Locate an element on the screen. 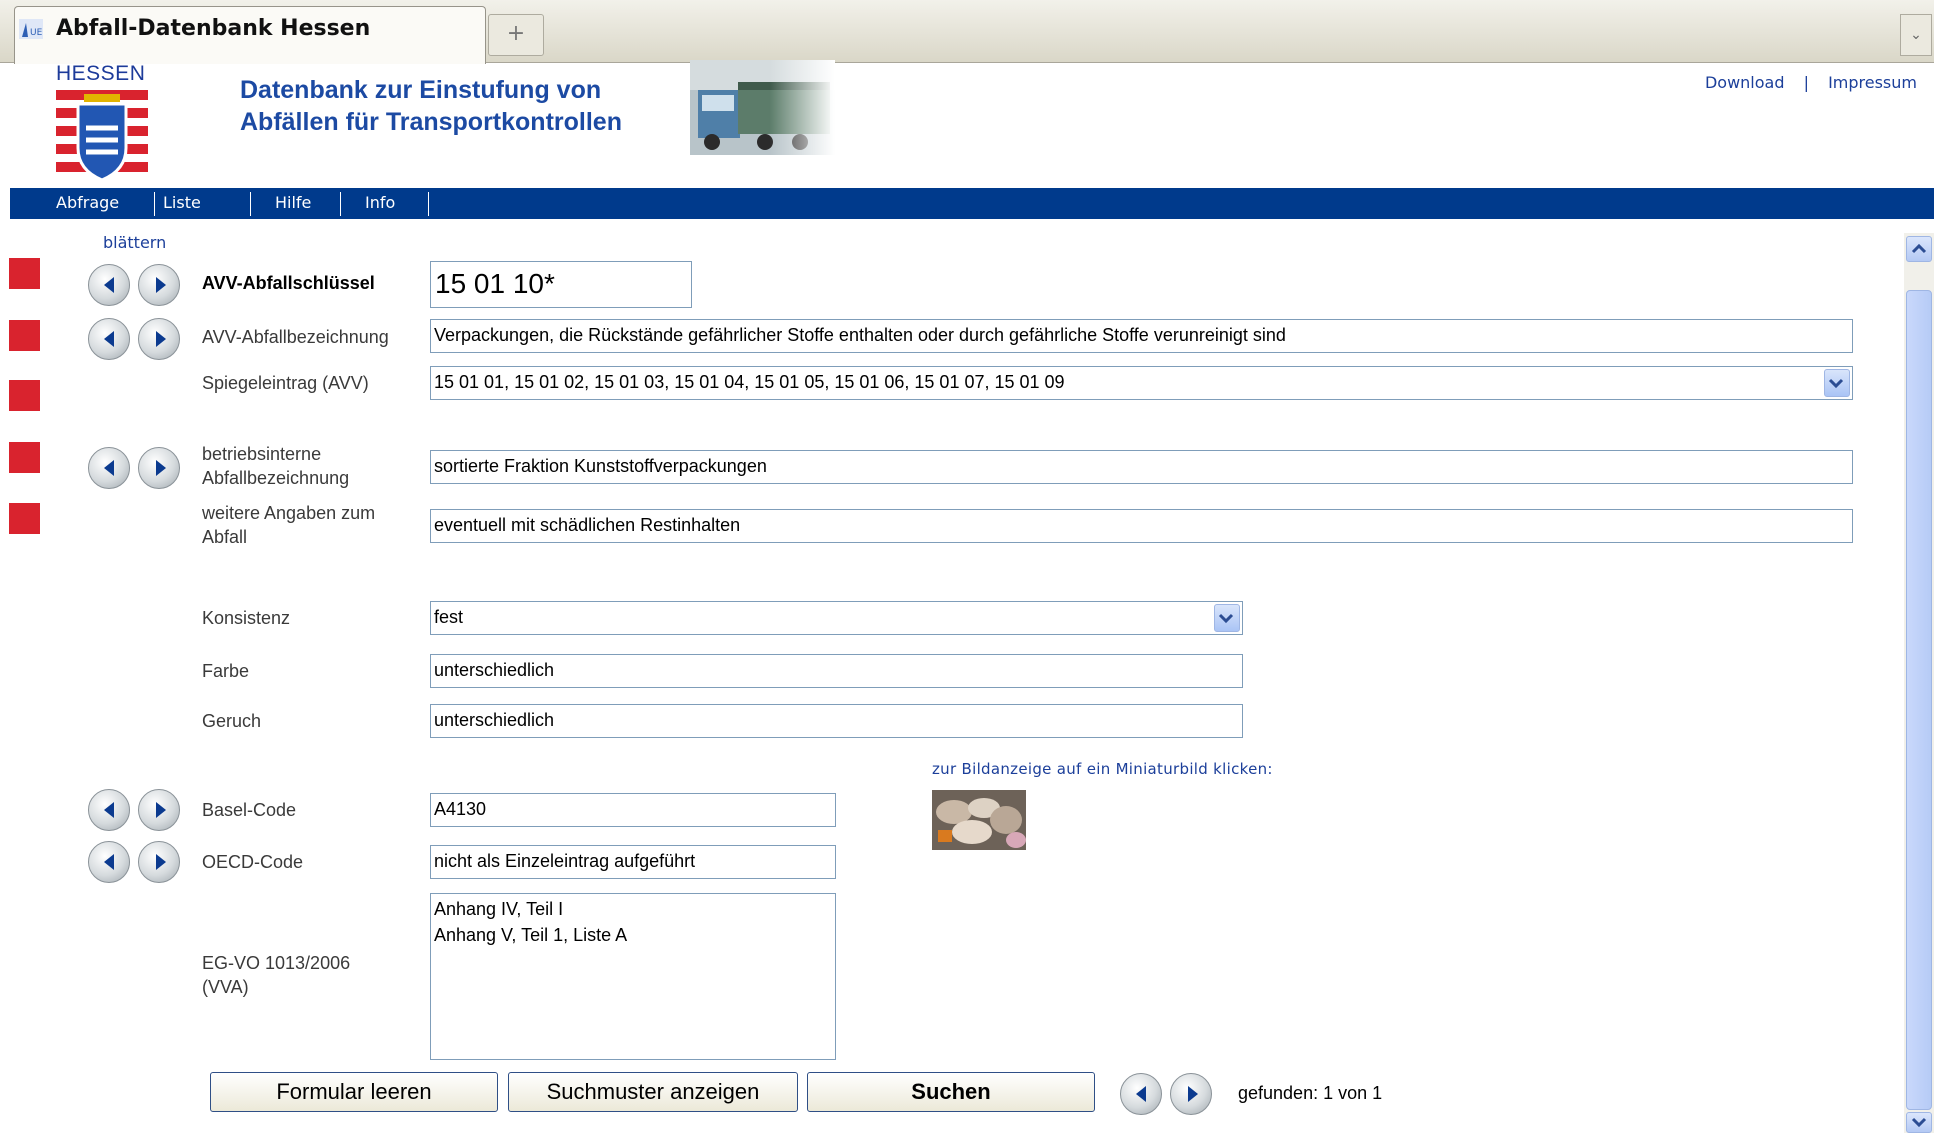 The image size is (1934, 1137). show-search-pattern-button: Suchmuster anzeigen is located at coordinates (653, 1092).